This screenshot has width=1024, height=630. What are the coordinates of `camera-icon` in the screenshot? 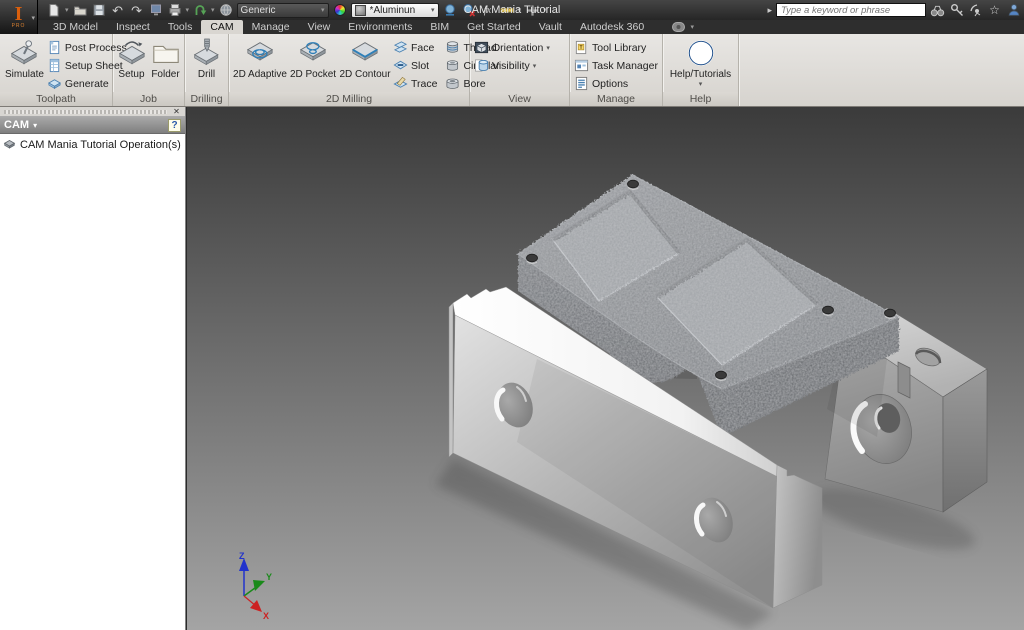 It's located at (679, 27).